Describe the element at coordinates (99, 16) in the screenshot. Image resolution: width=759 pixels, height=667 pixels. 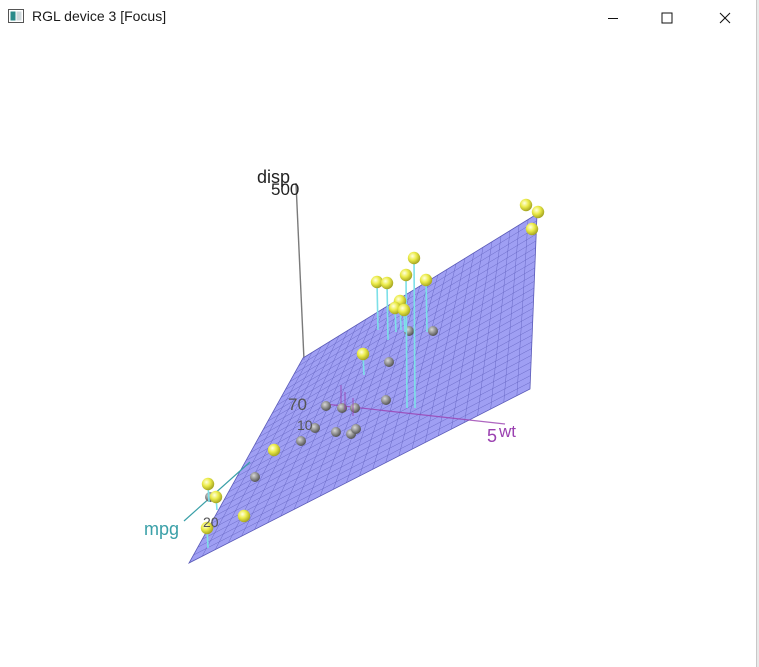
I see `window-title: RGL device 3 [Focus]` at that location.